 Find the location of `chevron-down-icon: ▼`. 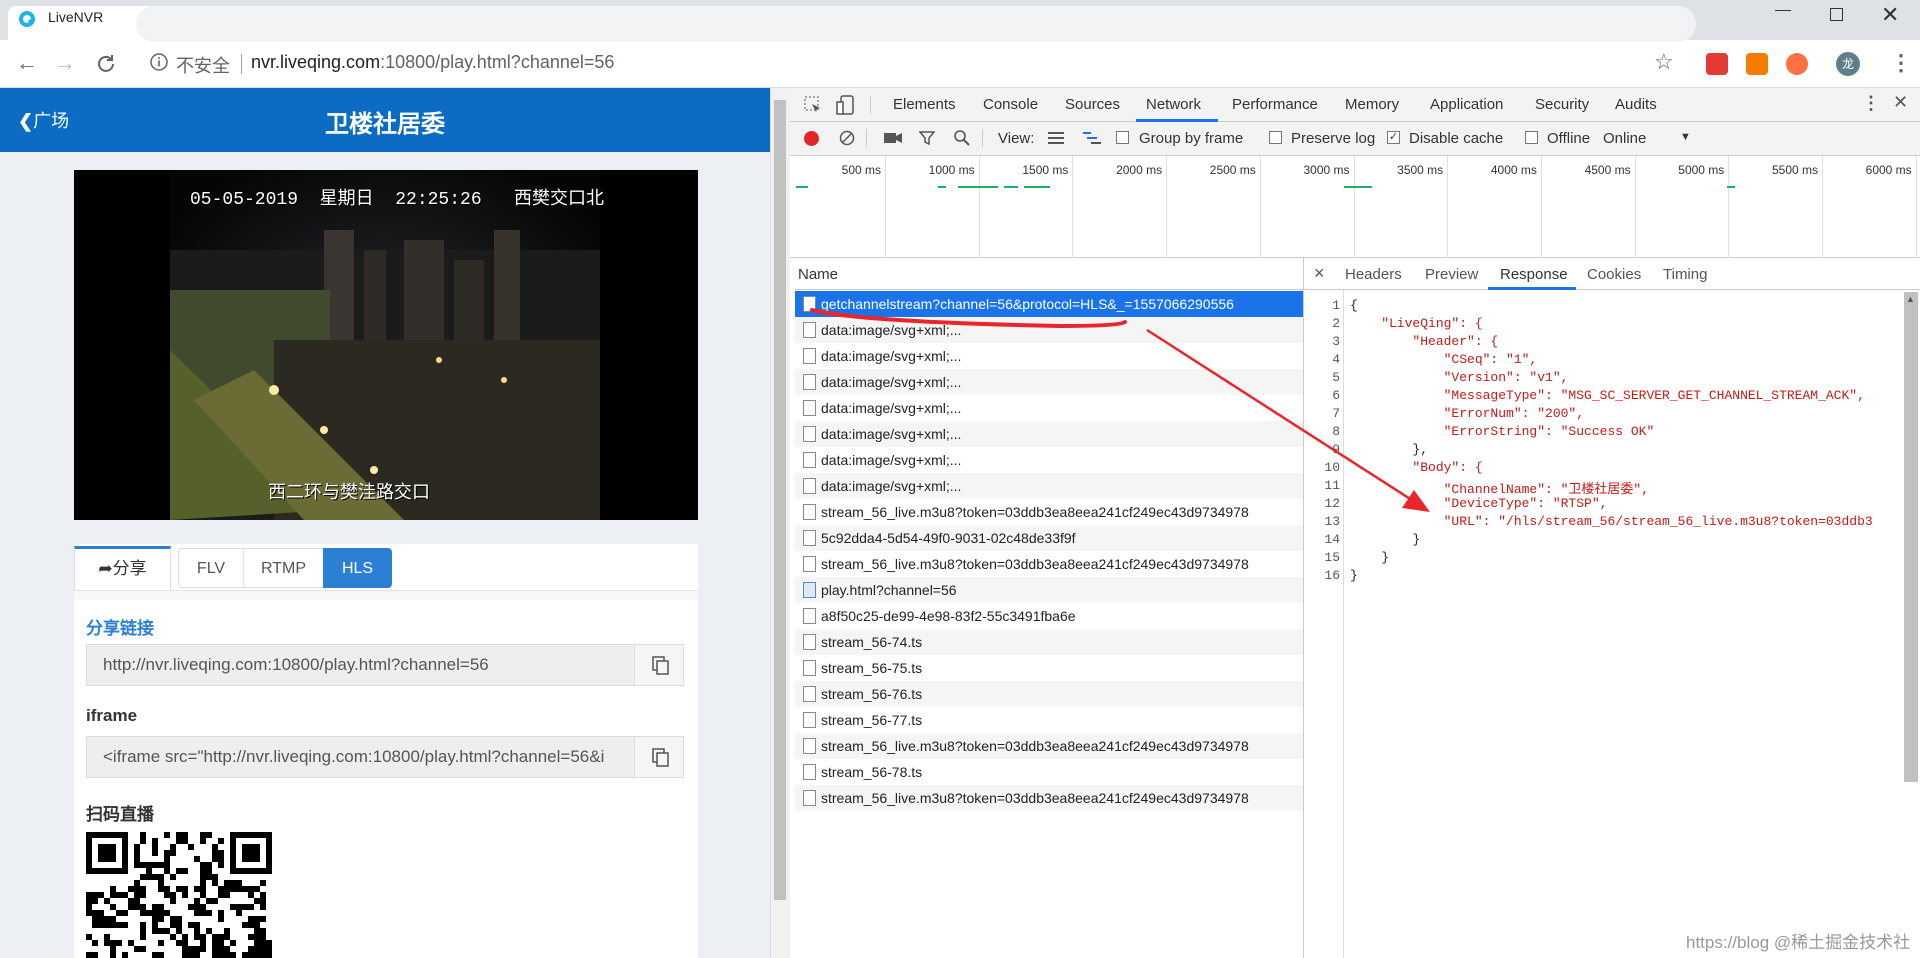

chevron-down-icon: ▼ is located at coordinates (1685, 137).